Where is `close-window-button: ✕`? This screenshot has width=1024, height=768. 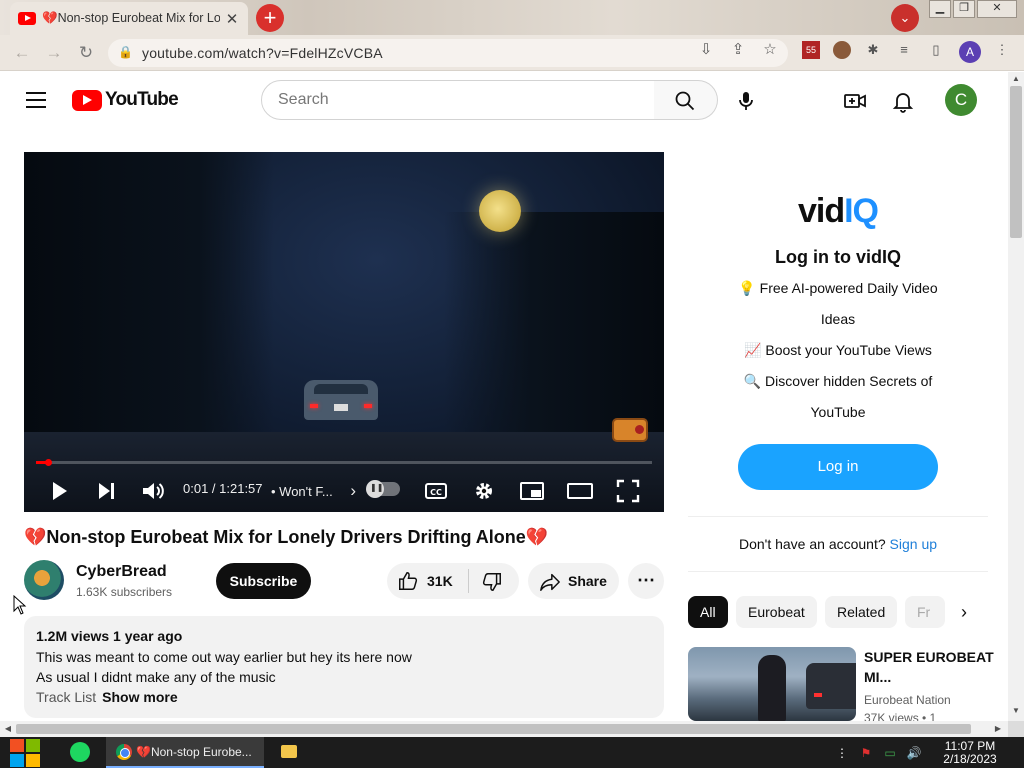
close-window-button: ✕ is located at coordinates (997, 9).